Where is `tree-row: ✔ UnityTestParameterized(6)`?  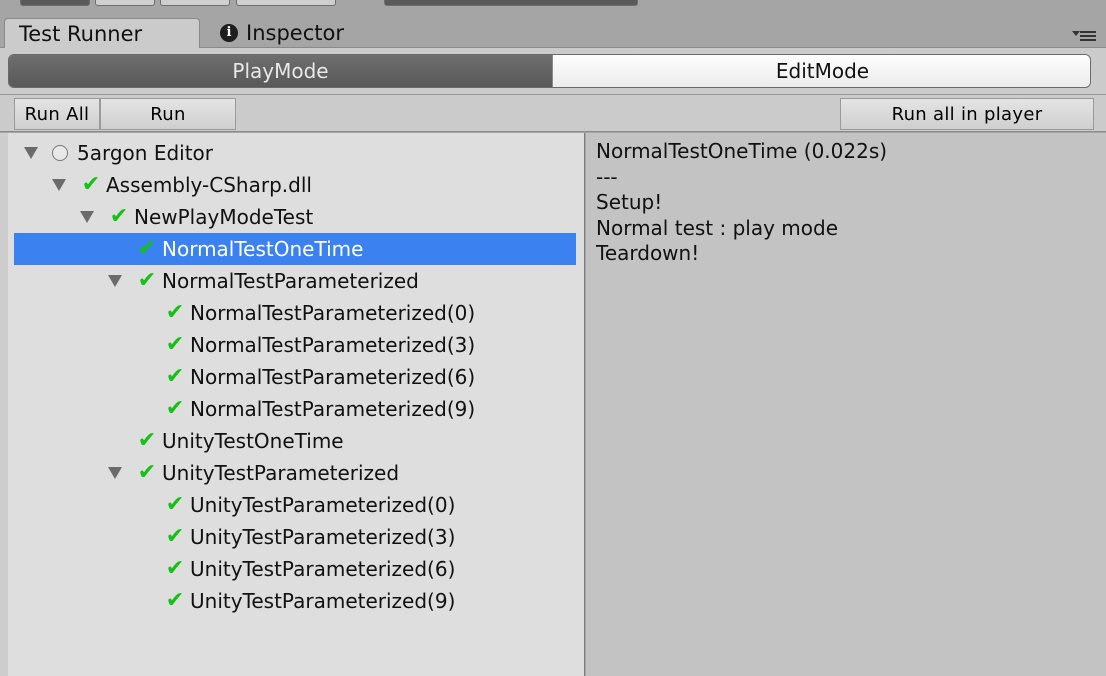
tree-row: ✔ UnityTestParameterized(6) is located at coordinates (295, 569).